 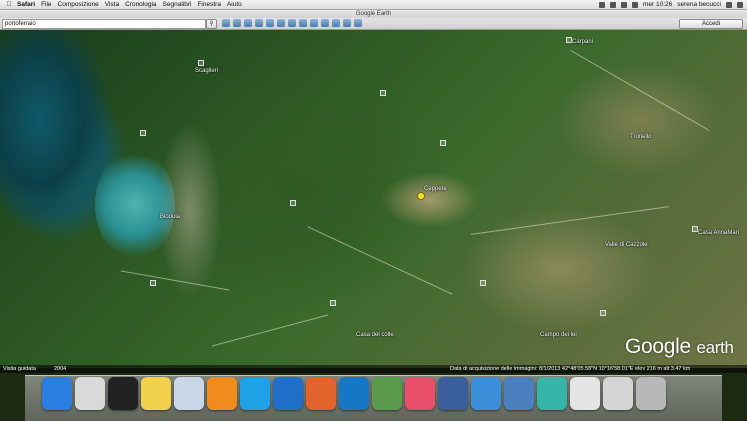 I want to click on openoffice-icon, so click(x=288, y=393).